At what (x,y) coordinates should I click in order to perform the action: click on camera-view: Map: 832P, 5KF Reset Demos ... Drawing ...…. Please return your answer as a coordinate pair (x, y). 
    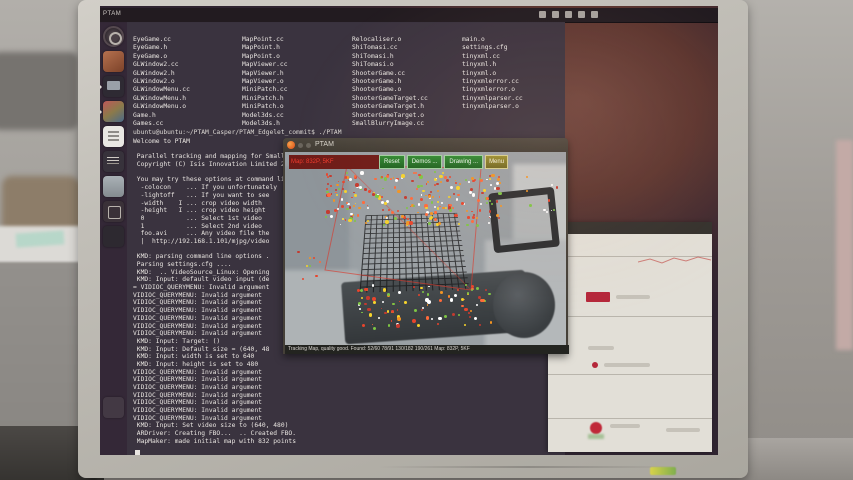
    Looking at the image, I should click on (425, 248).